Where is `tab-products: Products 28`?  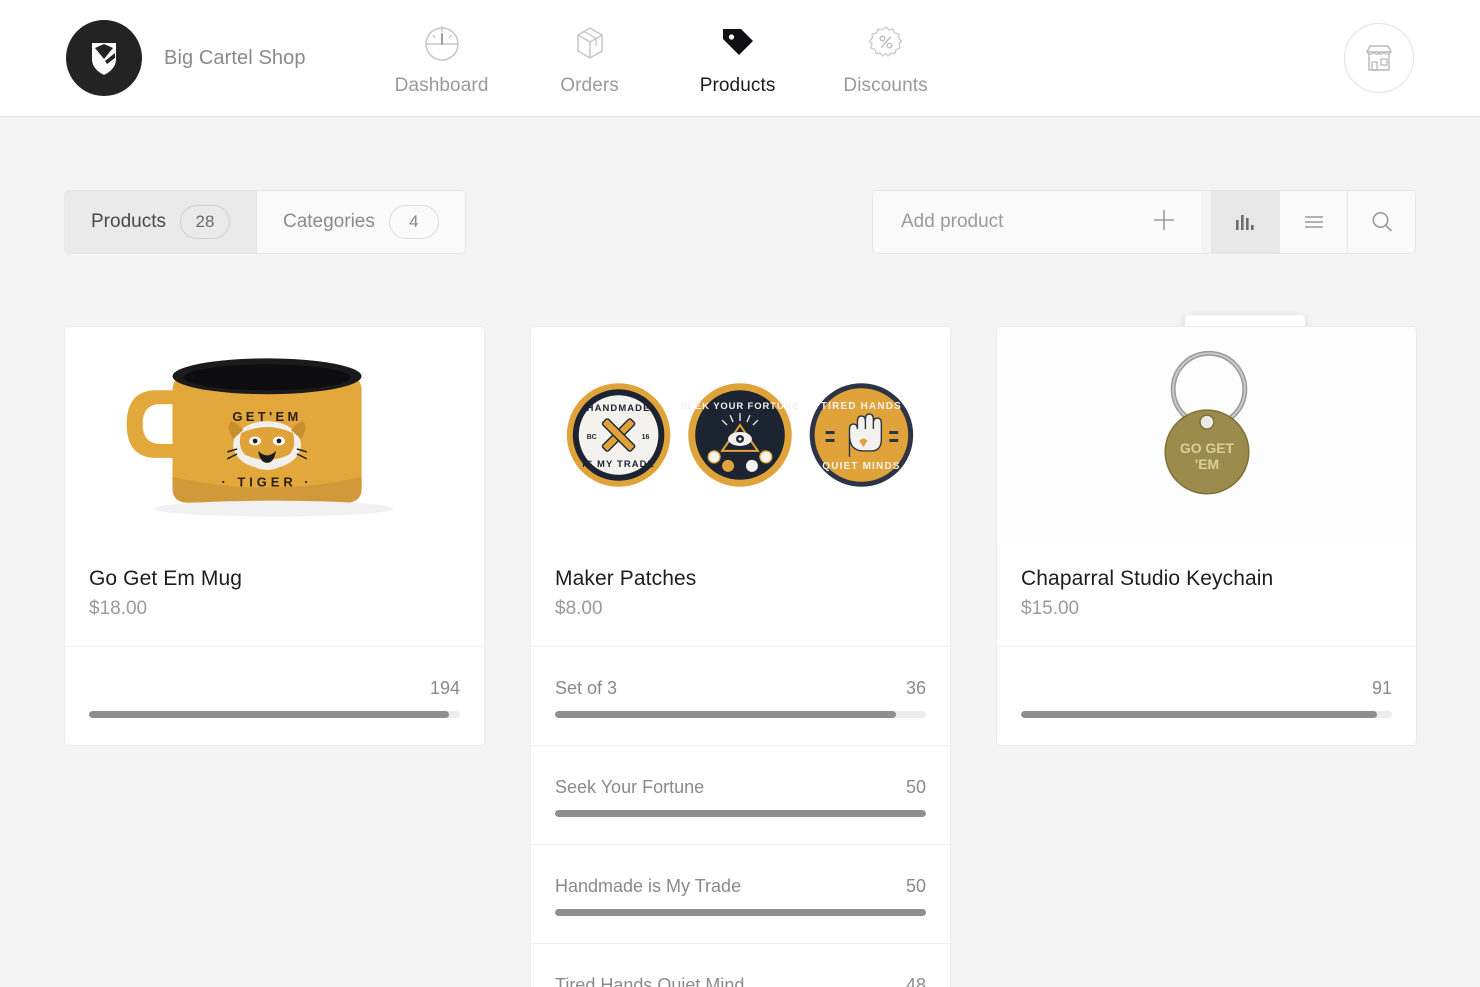
tab-products: Products 28 is located at coordinates (160, 222).